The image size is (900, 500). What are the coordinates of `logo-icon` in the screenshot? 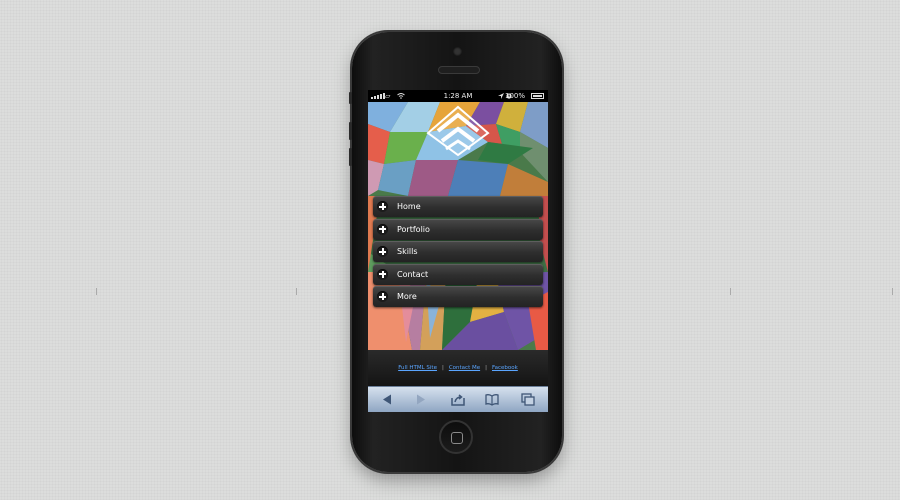 It's located at (458, 131).